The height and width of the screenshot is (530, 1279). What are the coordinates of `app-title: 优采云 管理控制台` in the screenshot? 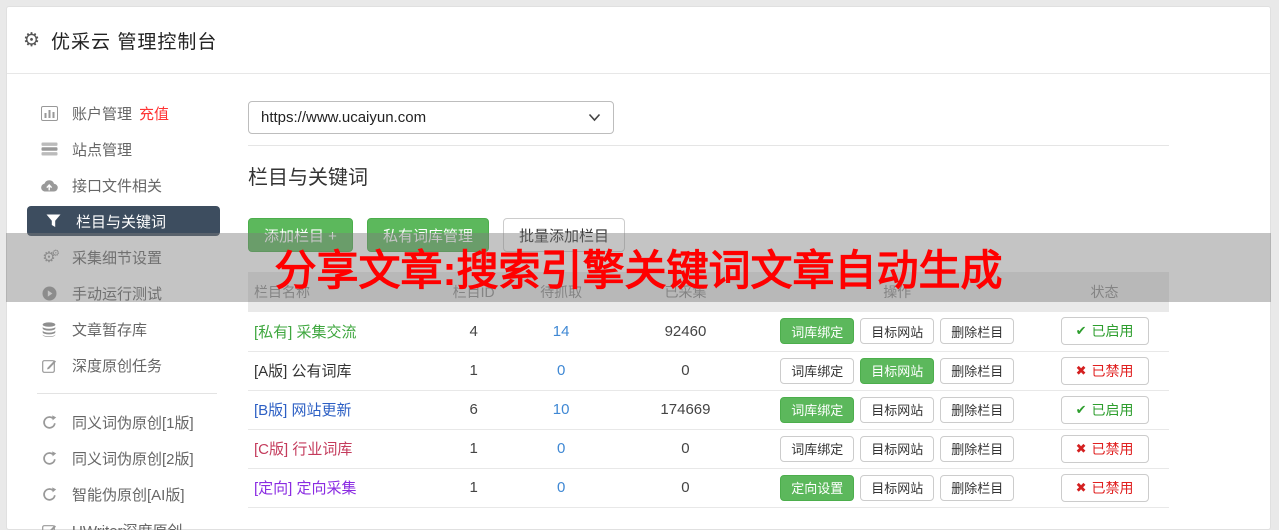 It's located at (134, 42).